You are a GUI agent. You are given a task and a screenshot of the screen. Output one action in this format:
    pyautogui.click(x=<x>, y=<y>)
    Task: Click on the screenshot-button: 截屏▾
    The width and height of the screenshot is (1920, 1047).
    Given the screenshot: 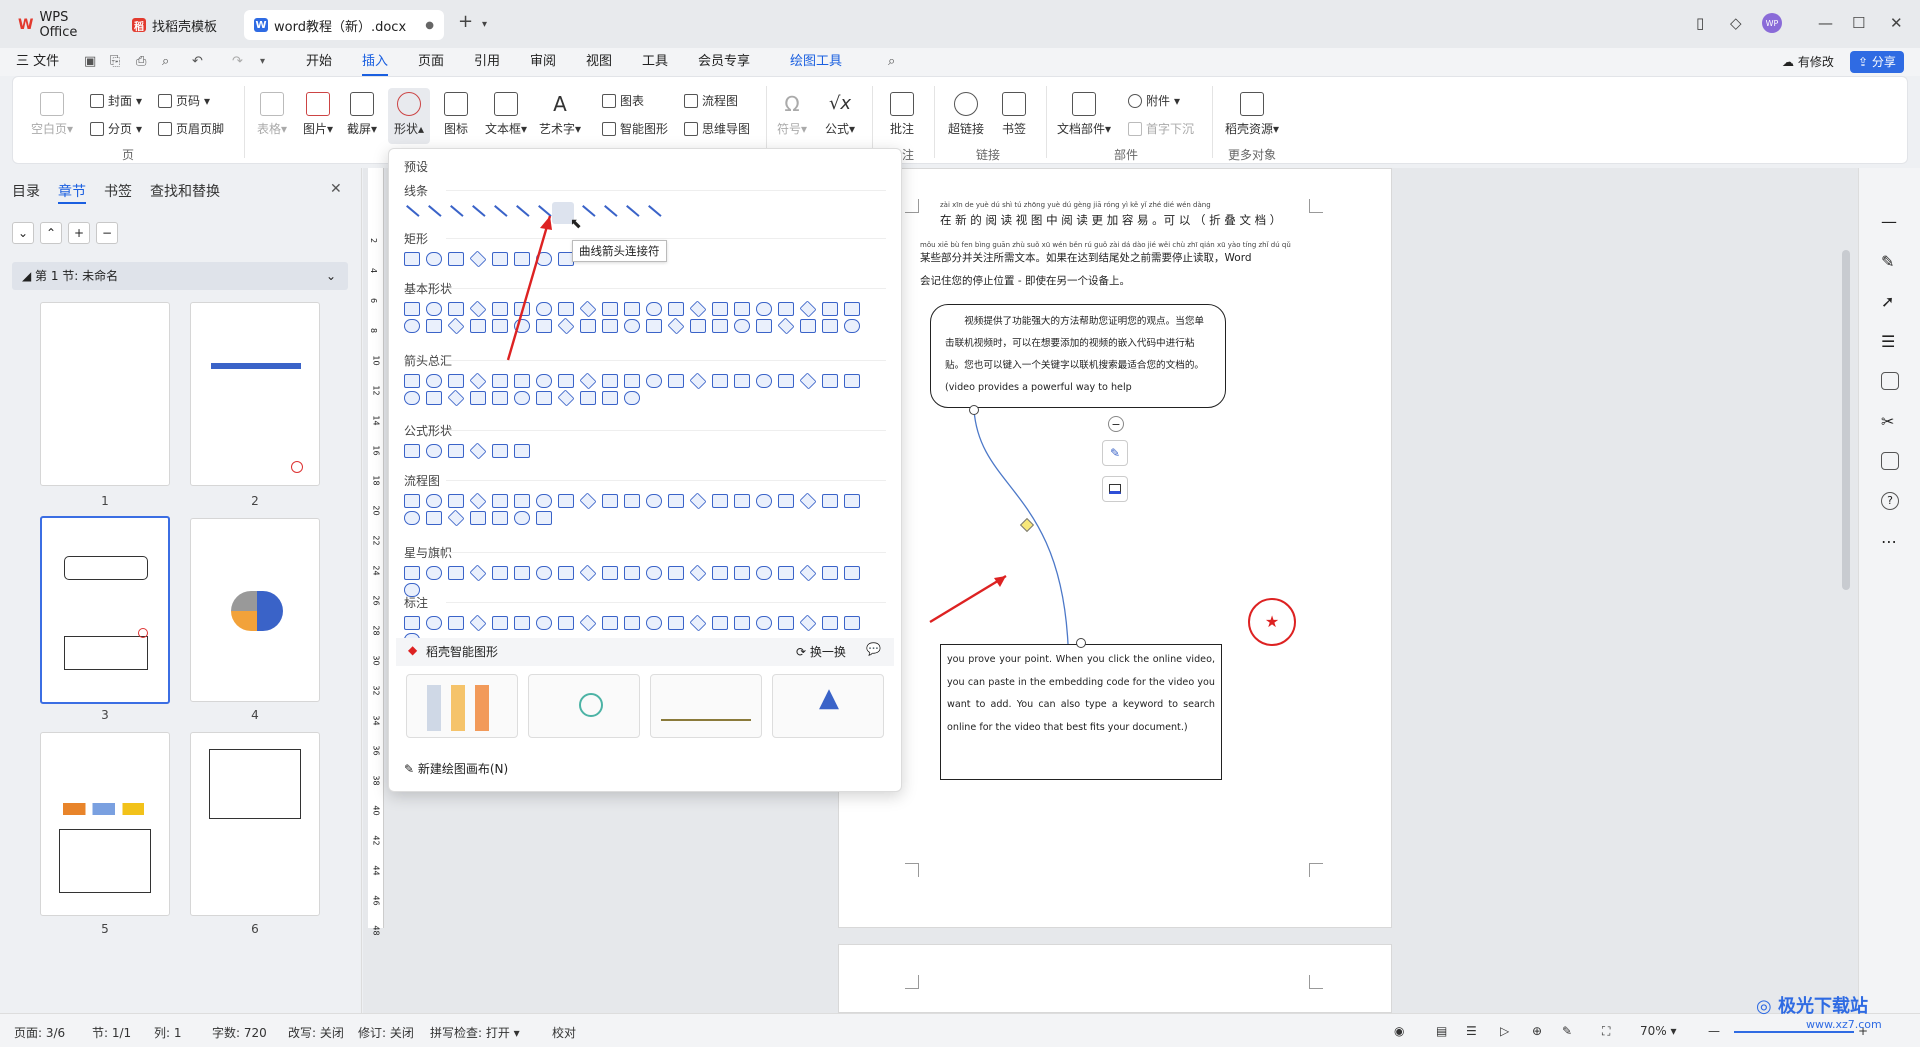 What is the action you would take?
    pyautogui.click(x=362, y=114)
    